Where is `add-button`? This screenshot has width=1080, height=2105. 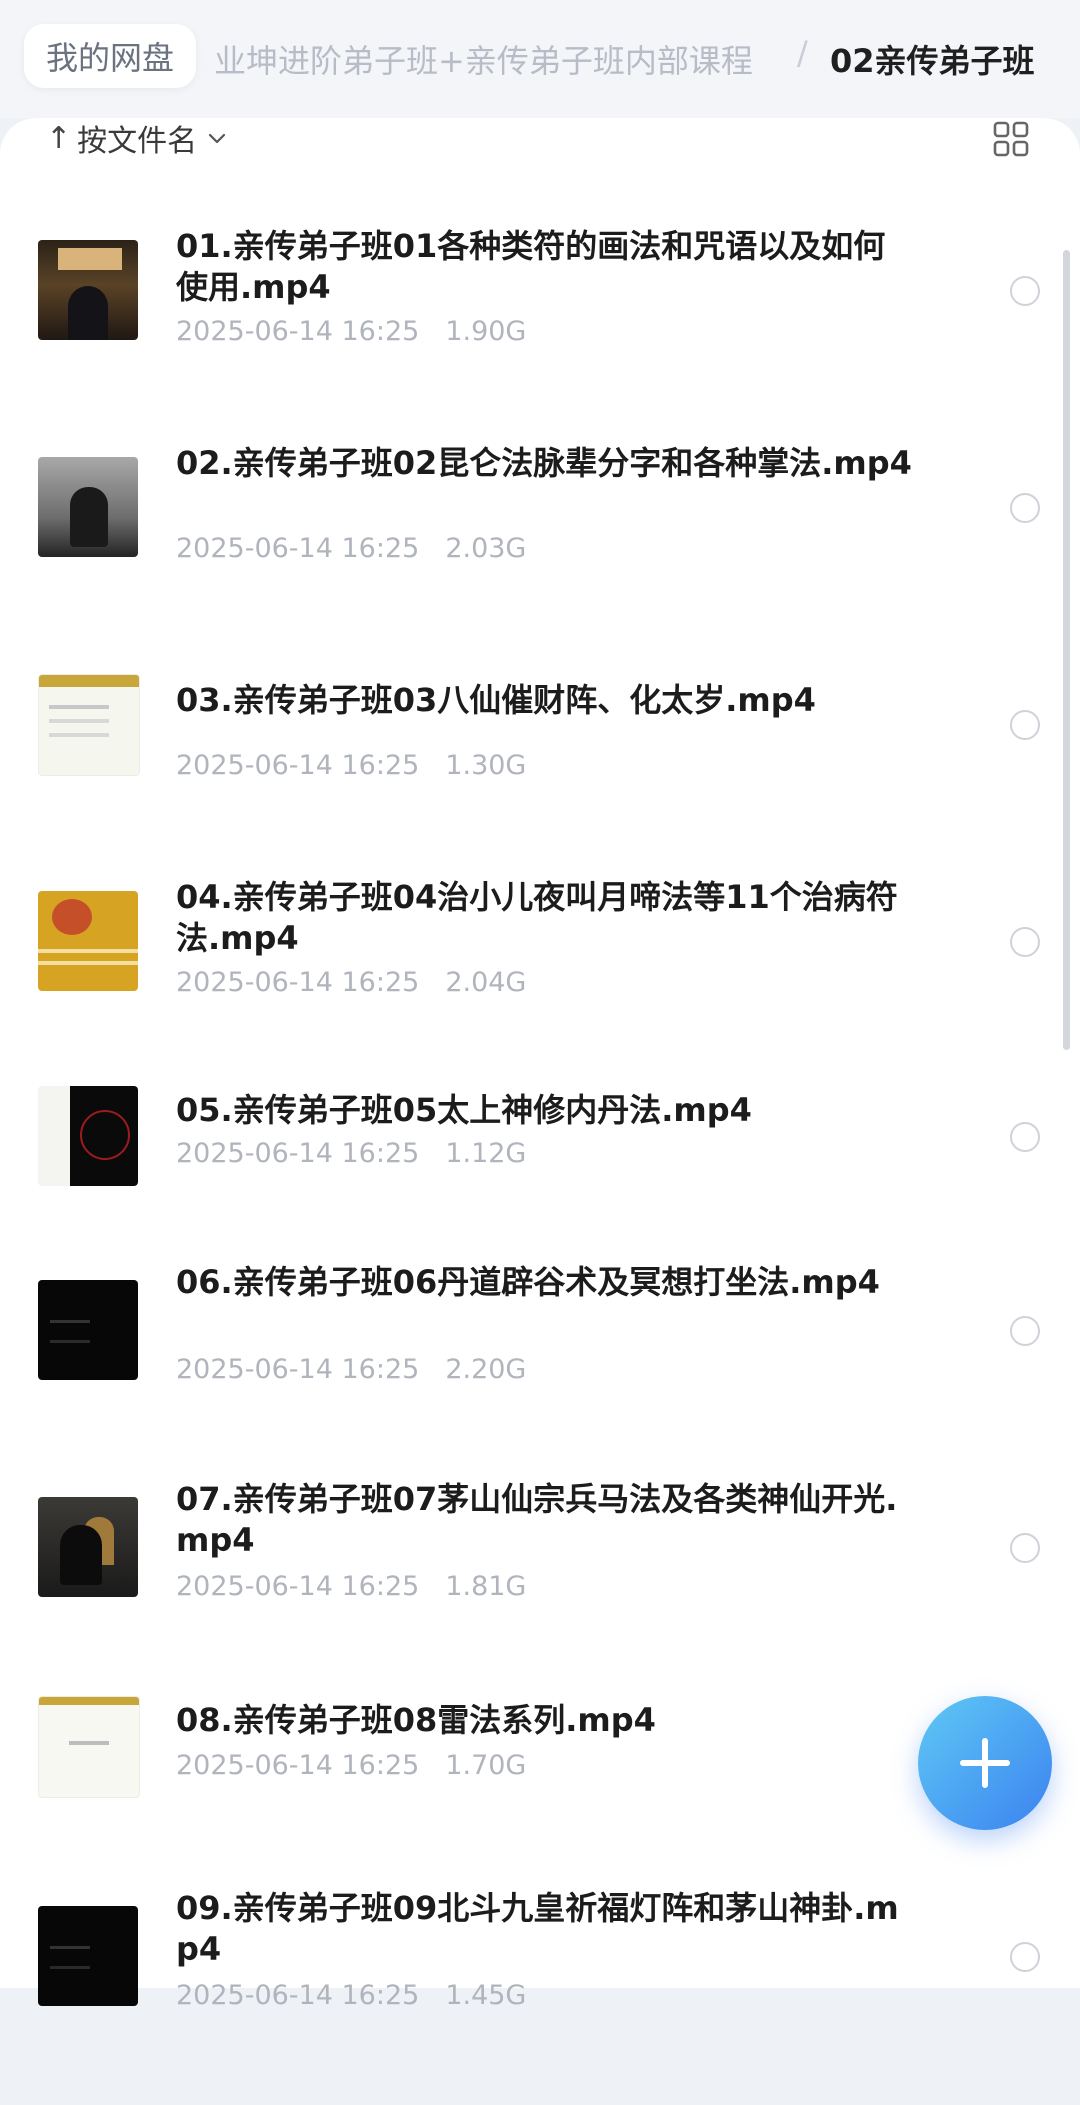
add-button is located at coordinates (985, 1763).